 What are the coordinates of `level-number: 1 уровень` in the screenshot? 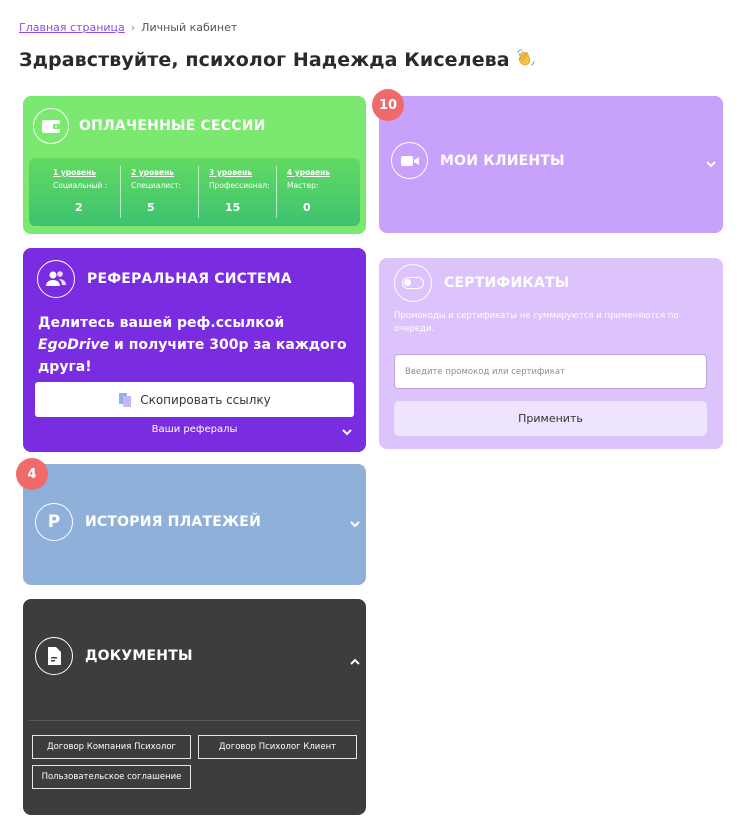 It's located at (74, 172).